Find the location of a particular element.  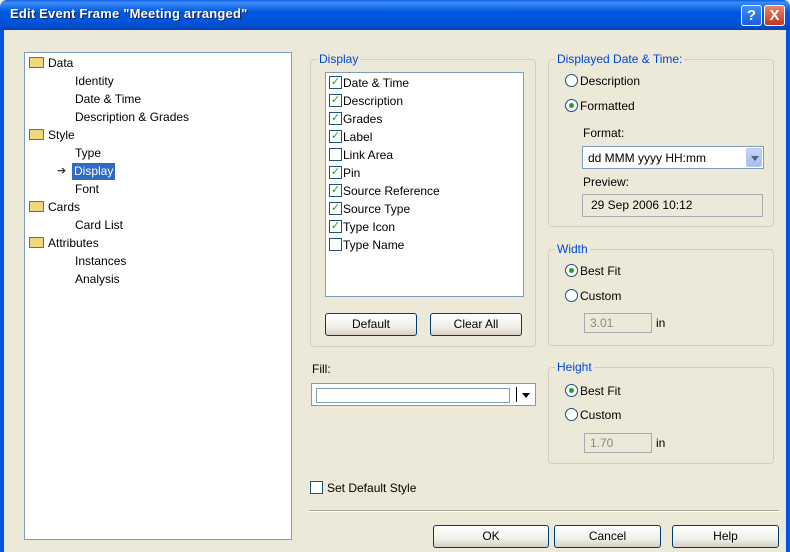

description-radio: Description is located at coordinates (602, 81).